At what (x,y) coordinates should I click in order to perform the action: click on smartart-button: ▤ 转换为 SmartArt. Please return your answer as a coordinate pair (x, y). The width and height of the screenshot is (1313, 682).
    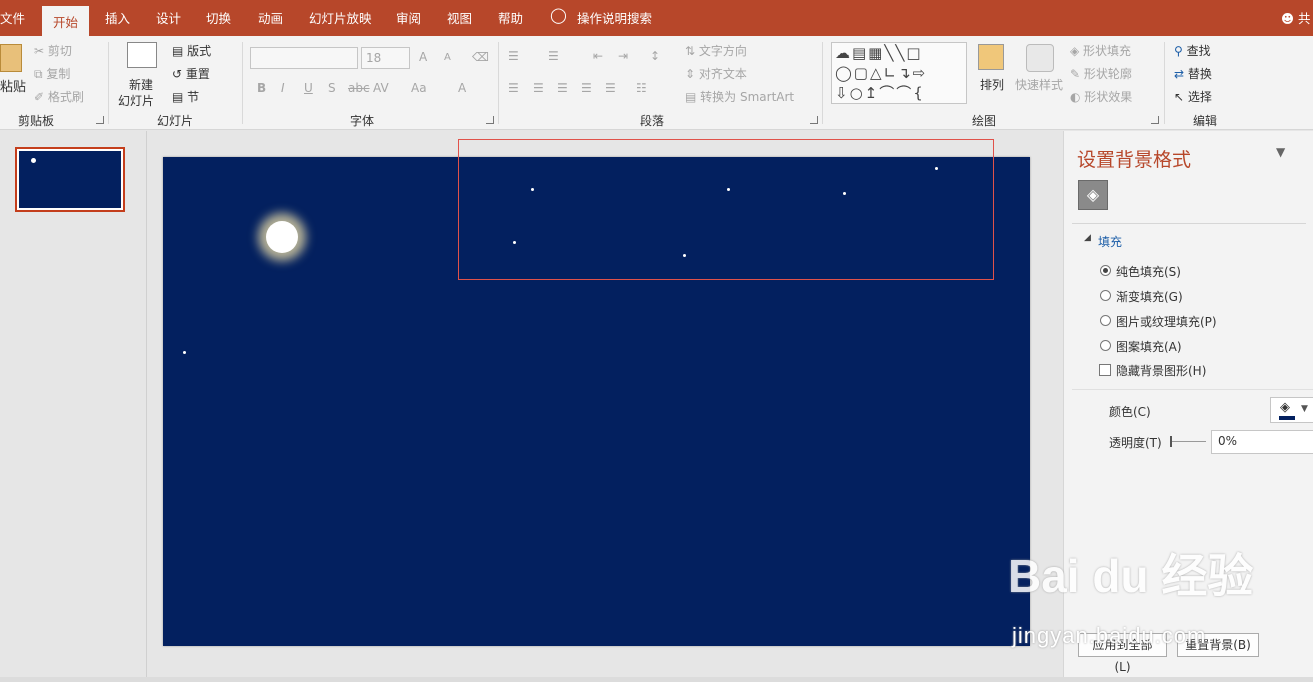
    Looking at the image, I should click on (739, 96).